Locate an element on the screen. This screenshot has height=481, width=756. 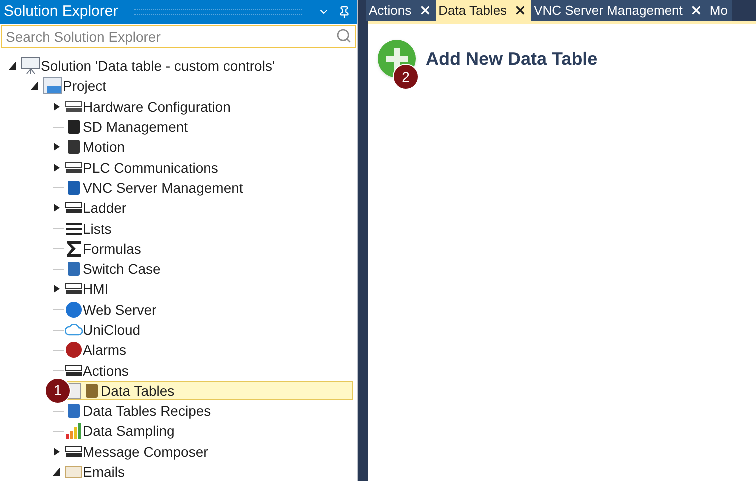
tree-item: Switch Case is located at coordinates (115, 269).